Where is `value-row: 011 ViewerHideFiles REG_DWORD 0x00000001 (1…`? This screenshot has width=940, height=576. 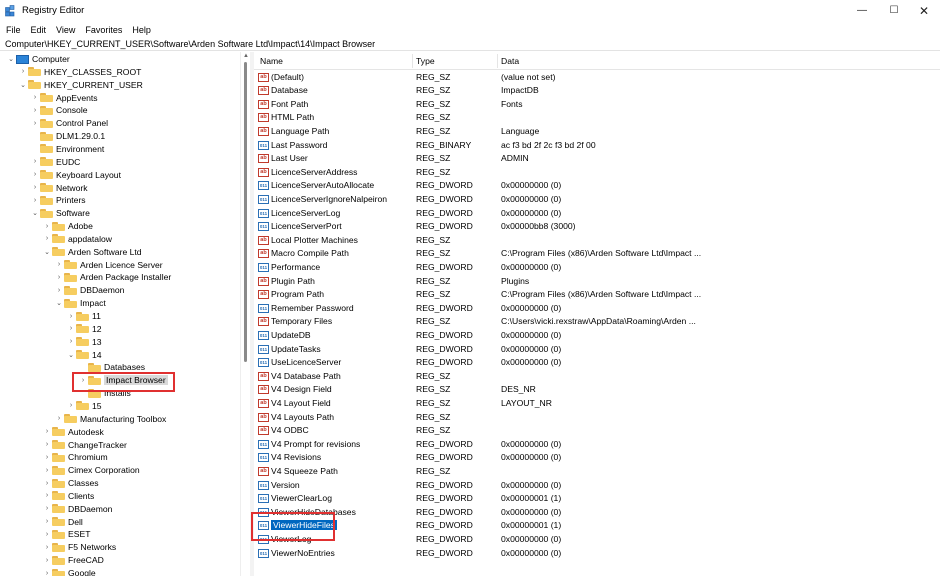
value-row: 011 ViewerHideFiles REG_DWORD 0x00000001 (1… is located at coordinates (597, 526).